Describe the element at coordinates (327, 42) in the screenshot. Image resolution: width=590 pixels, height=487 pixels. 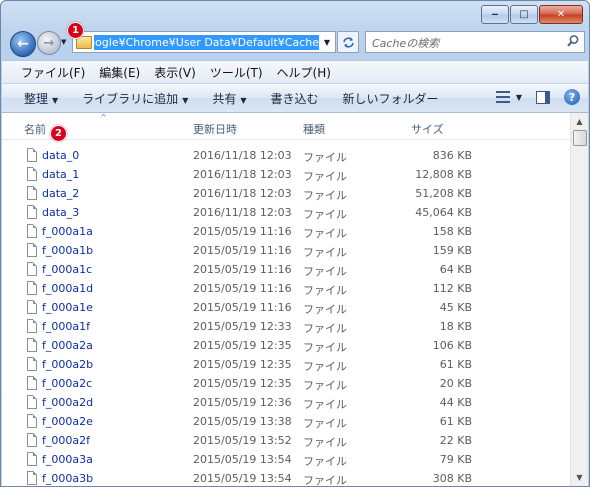
I see `address-dropdown-button: ▼` at that location.